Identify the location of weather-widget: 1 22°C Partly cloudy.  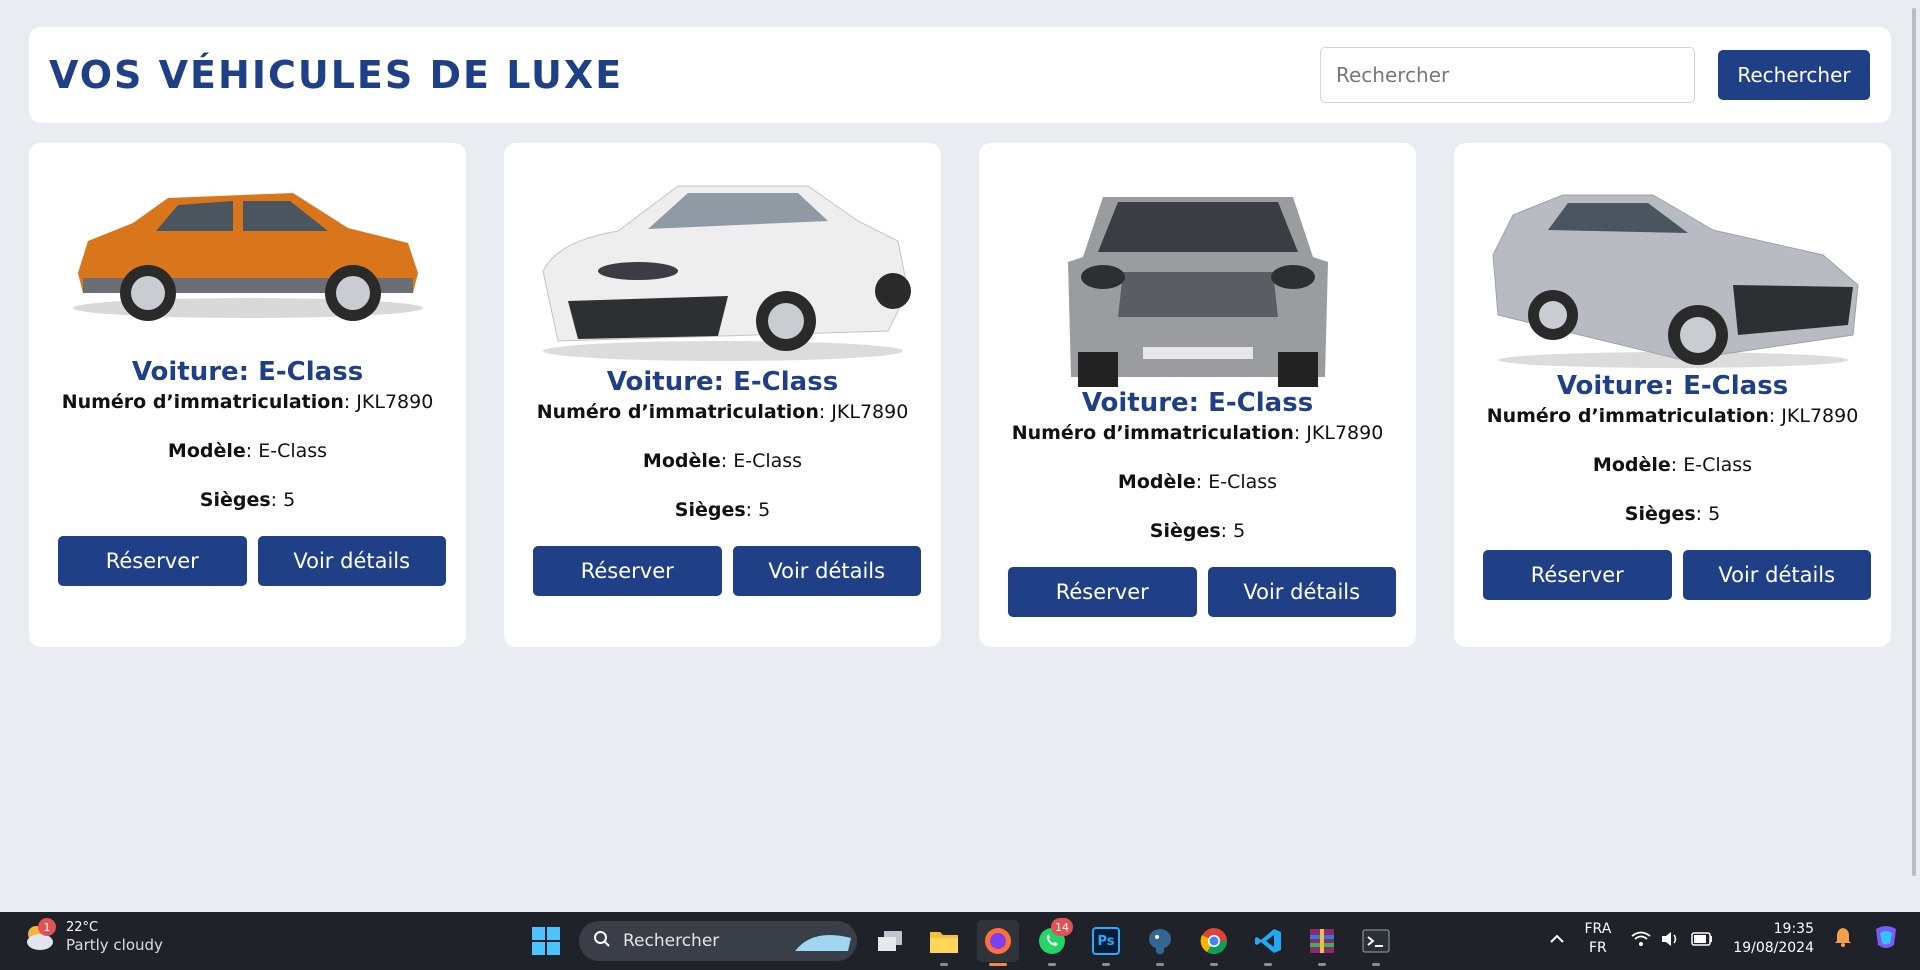
(92, 936).